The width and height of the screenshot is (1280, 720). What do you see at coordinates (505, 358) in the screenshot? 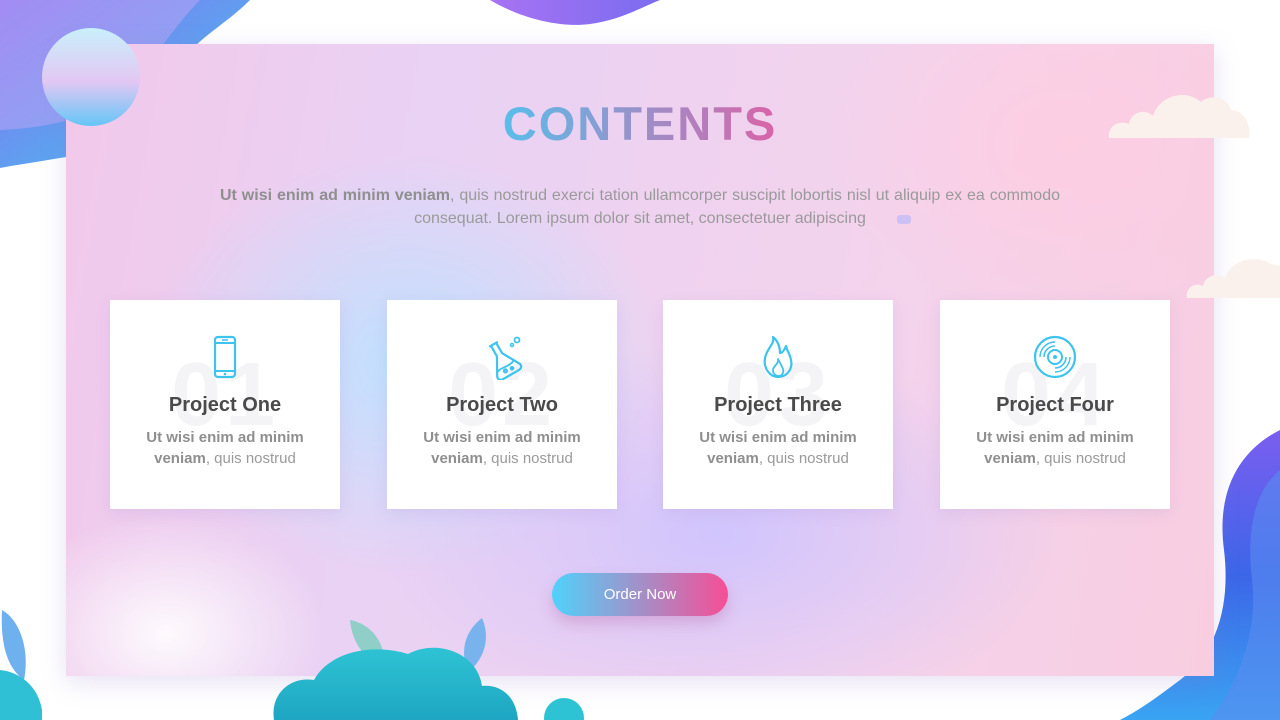
I see `lab-flask-icon` at bounding box center [505, 358].